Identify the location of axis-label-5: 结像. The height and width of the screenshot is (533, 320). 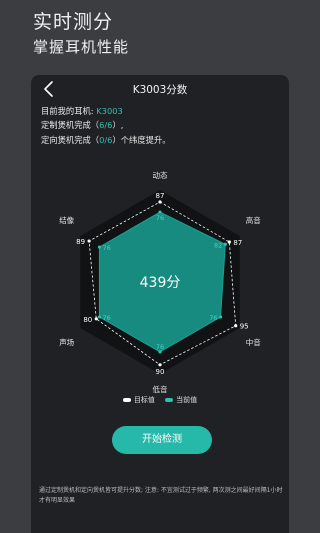
(66, 220).